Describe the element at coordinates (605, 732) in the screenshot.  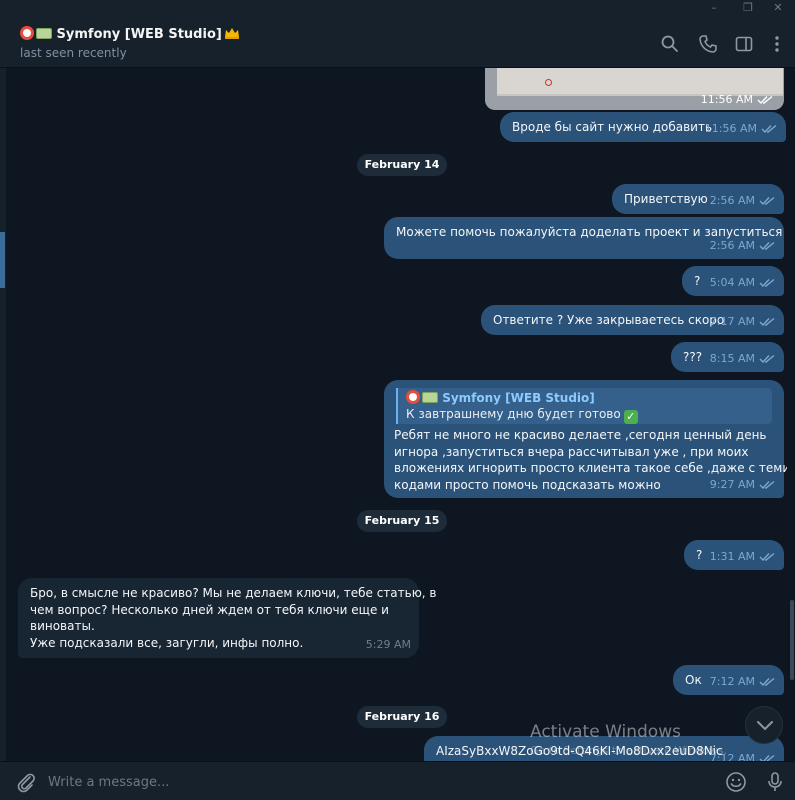
I see `activation-watermark-title: Activate Windows` at that location.